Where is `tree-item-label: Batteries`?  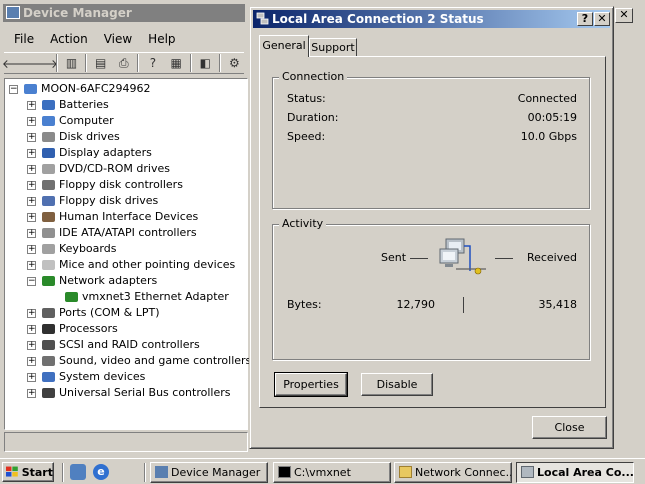
tree-item-label: Batteries is located at coordinates (84, 104).